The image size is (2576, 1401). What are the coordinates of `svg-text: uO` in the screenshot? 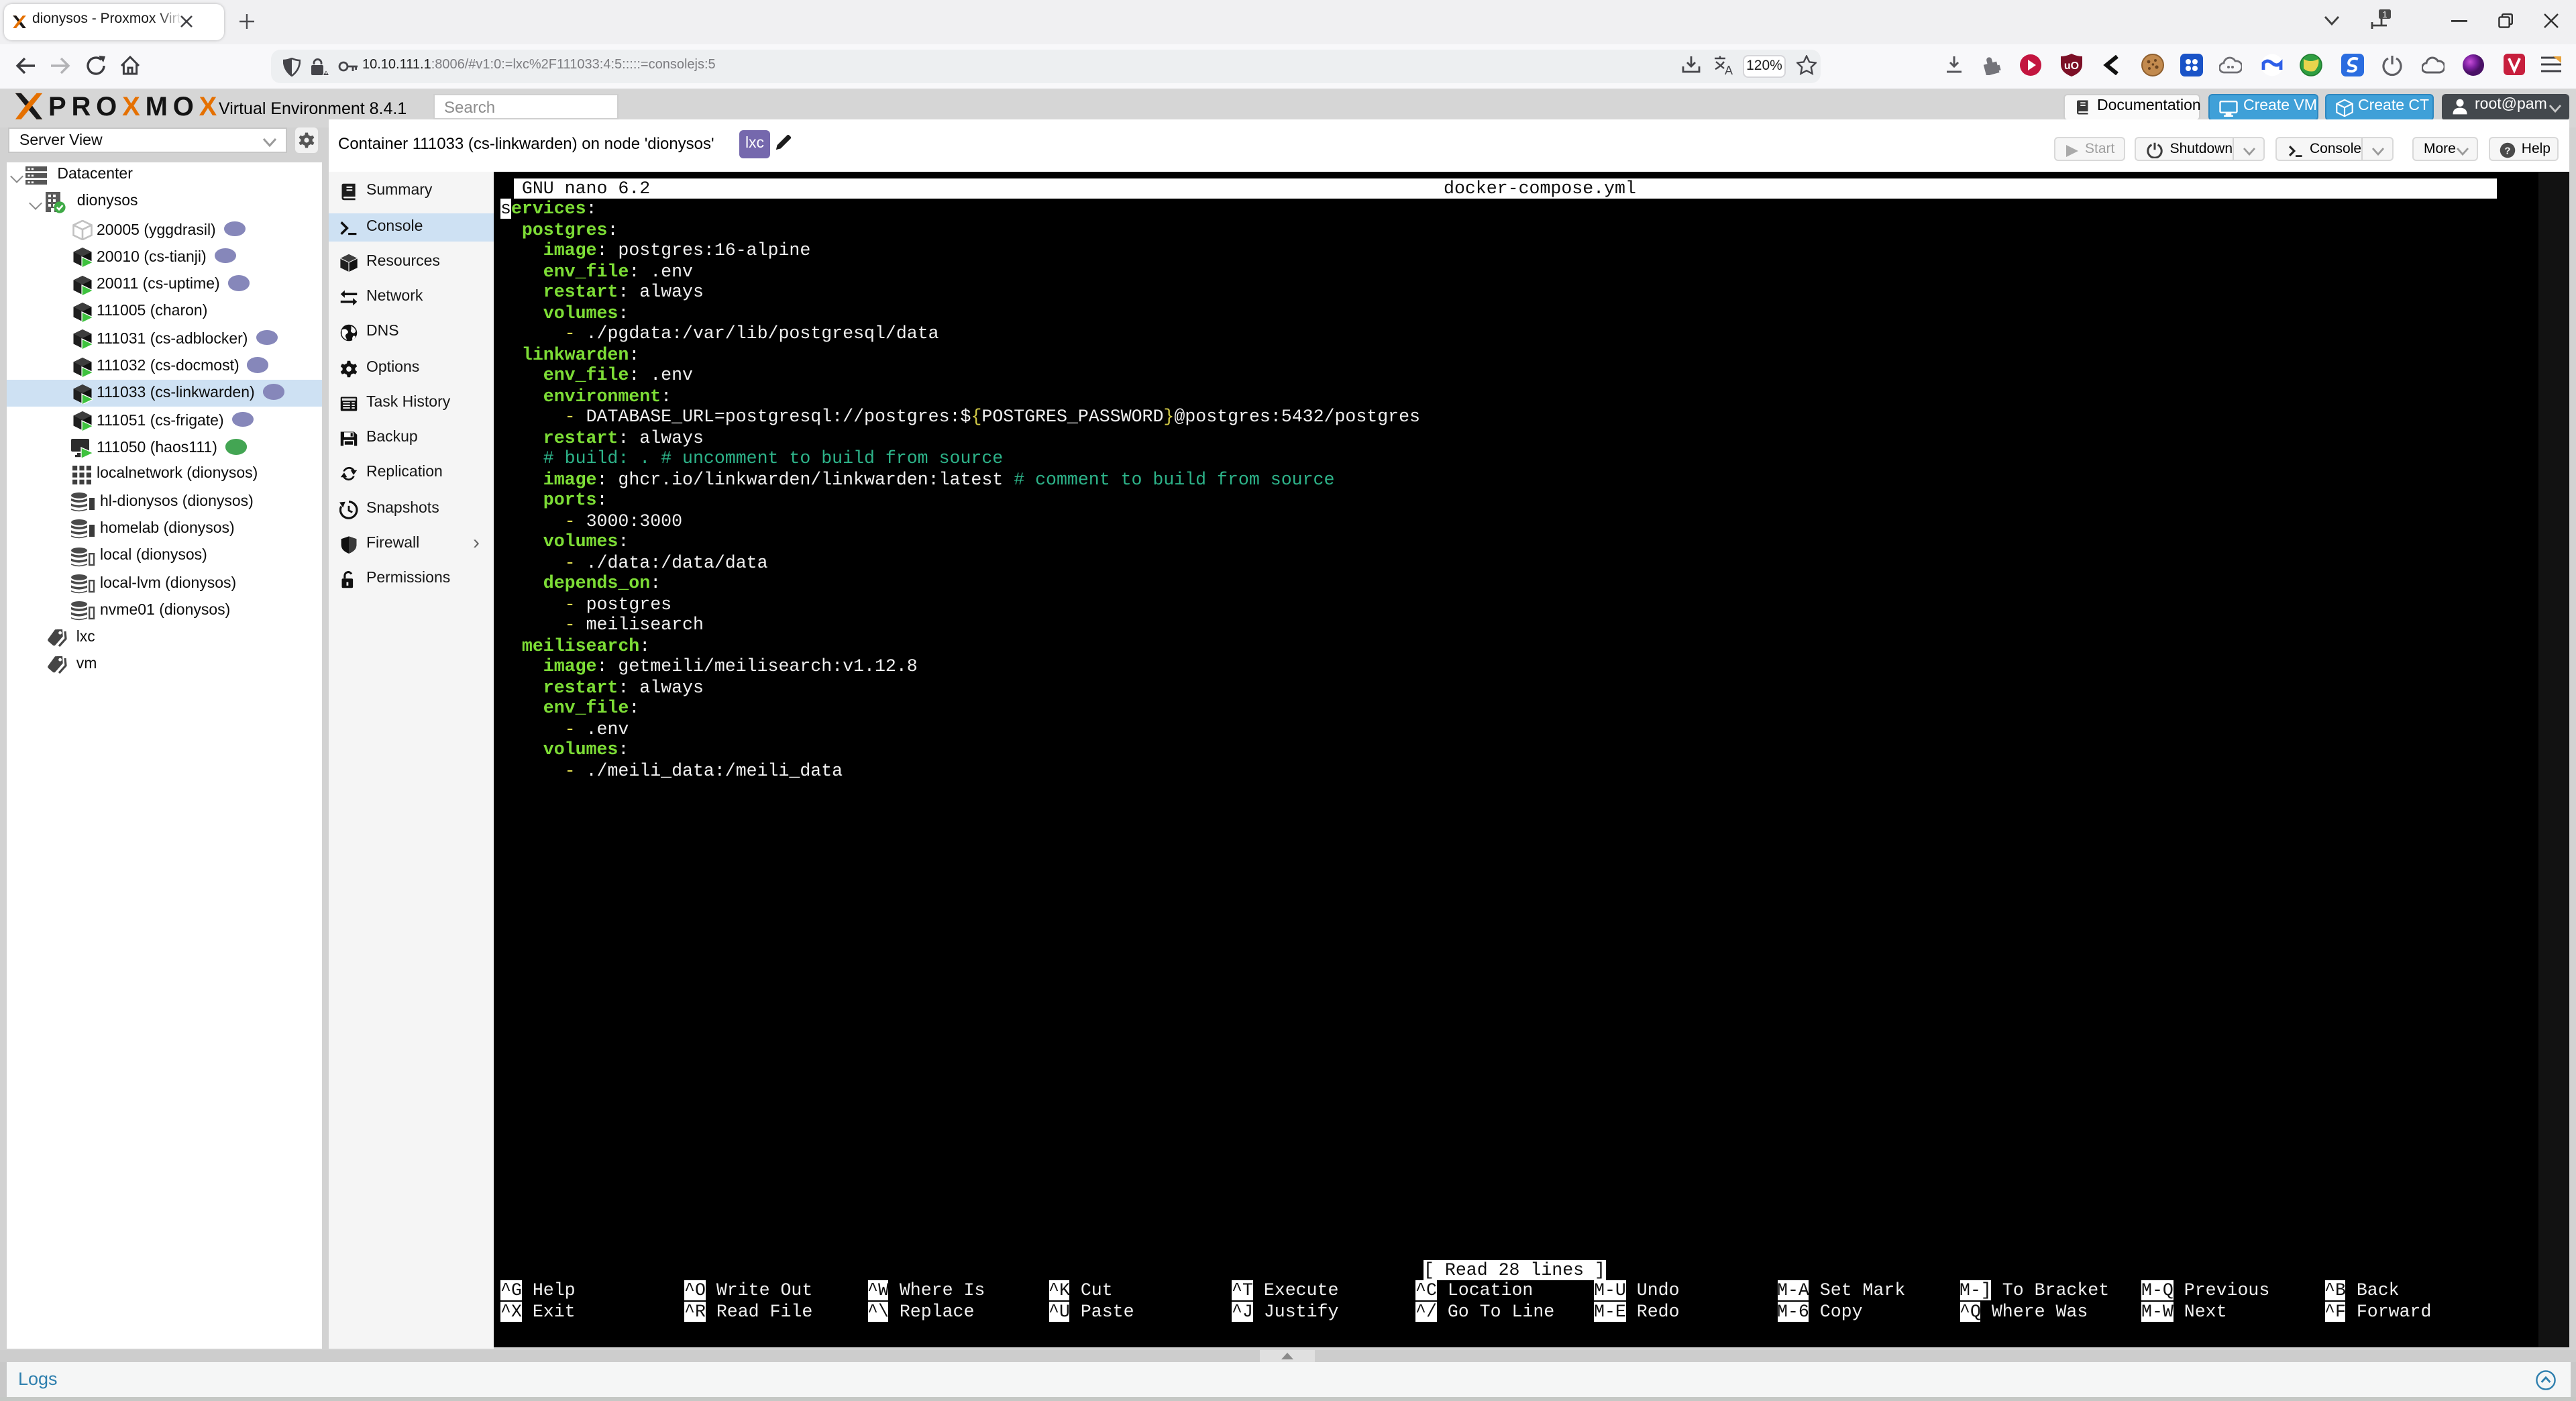 It's located at (2071, 66).